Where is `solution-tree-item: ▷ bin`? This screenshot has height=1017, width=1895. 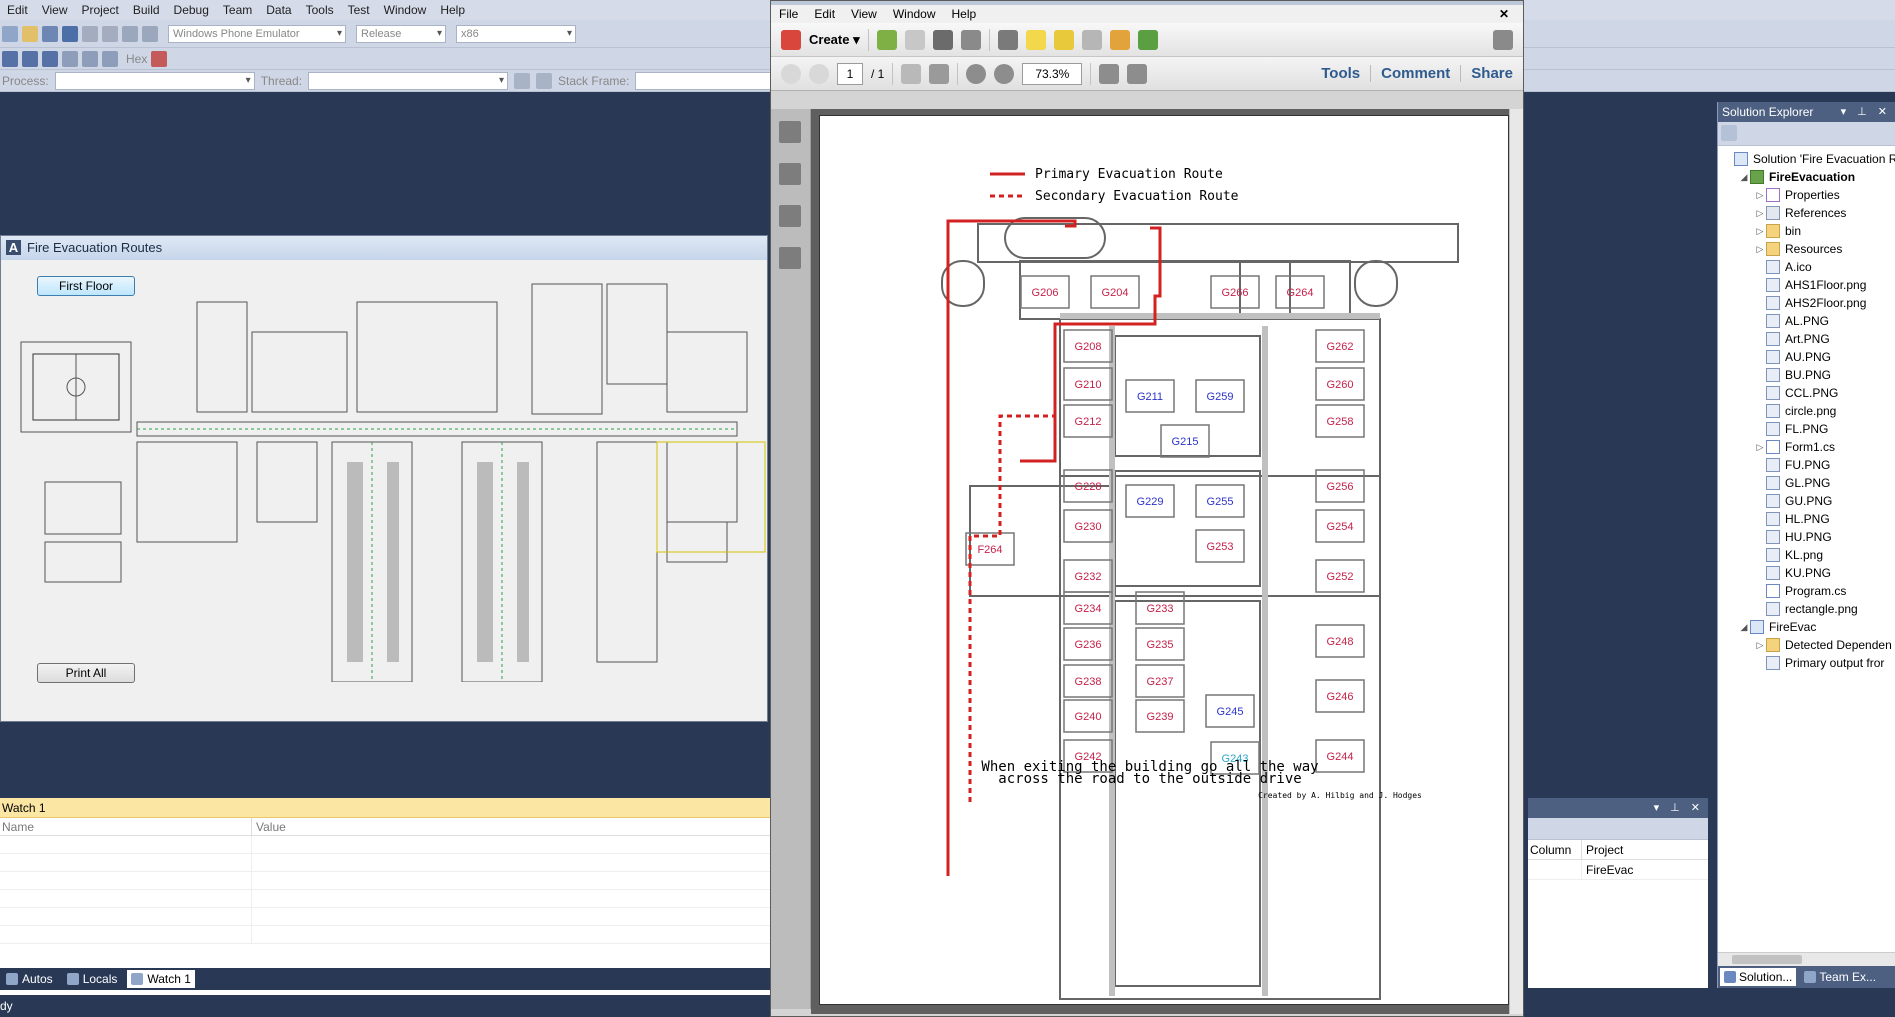
solution-tree-item: ▷ bin is located at coordinates (1777, 231).